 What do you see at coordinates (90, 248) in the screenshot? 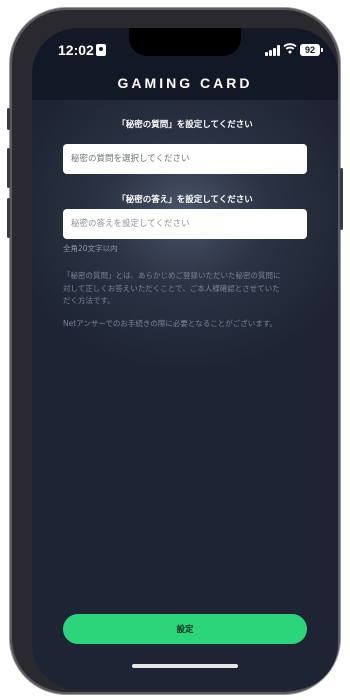
I see `answer-hint: 全角20文字以内` at bounding box center [90, 248].